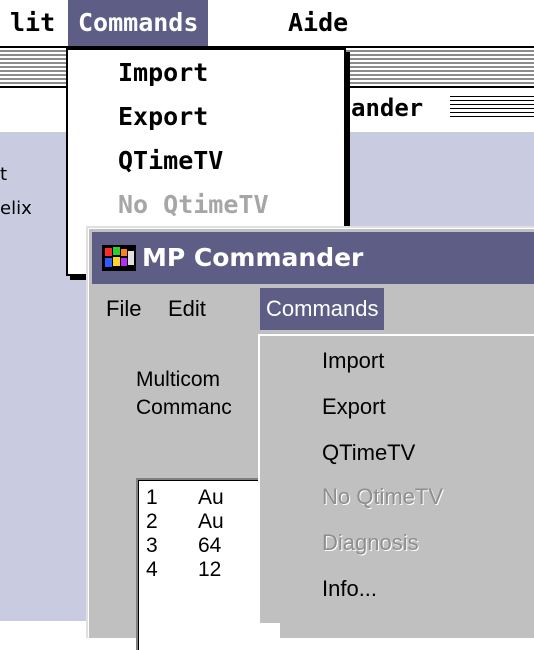 This screenshot has height=650, width=534. I want to click on mac-side-text-2: elix, so click(16, 208).